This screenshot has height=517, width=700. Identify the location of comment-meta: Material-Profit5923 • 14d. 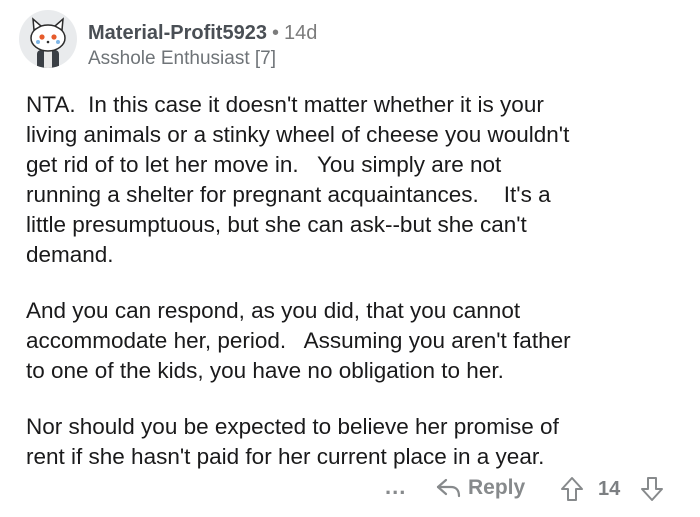
(202, 33).